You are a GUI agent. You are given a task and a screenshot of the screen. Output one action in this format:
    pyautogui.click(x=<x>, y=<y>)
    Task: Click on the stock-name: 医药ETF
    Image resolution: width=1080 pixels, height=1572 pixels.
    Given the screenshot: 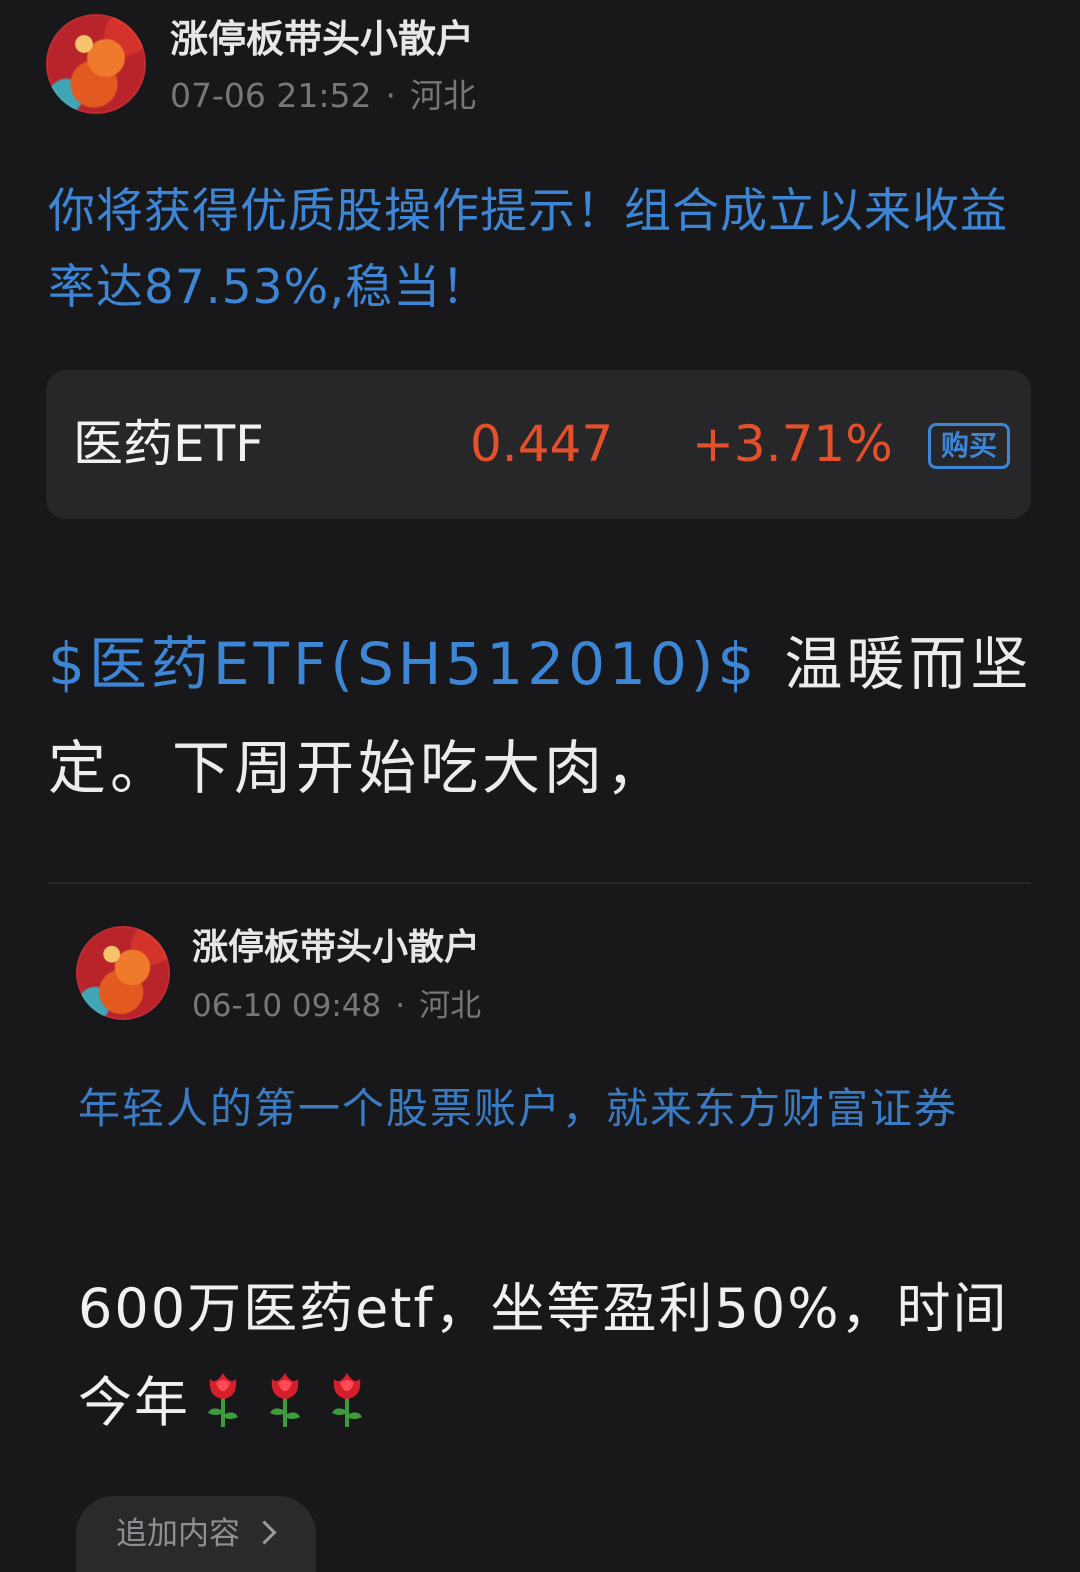 What is the action you would take?
    pyautogui.click(x=168, y=444)
    